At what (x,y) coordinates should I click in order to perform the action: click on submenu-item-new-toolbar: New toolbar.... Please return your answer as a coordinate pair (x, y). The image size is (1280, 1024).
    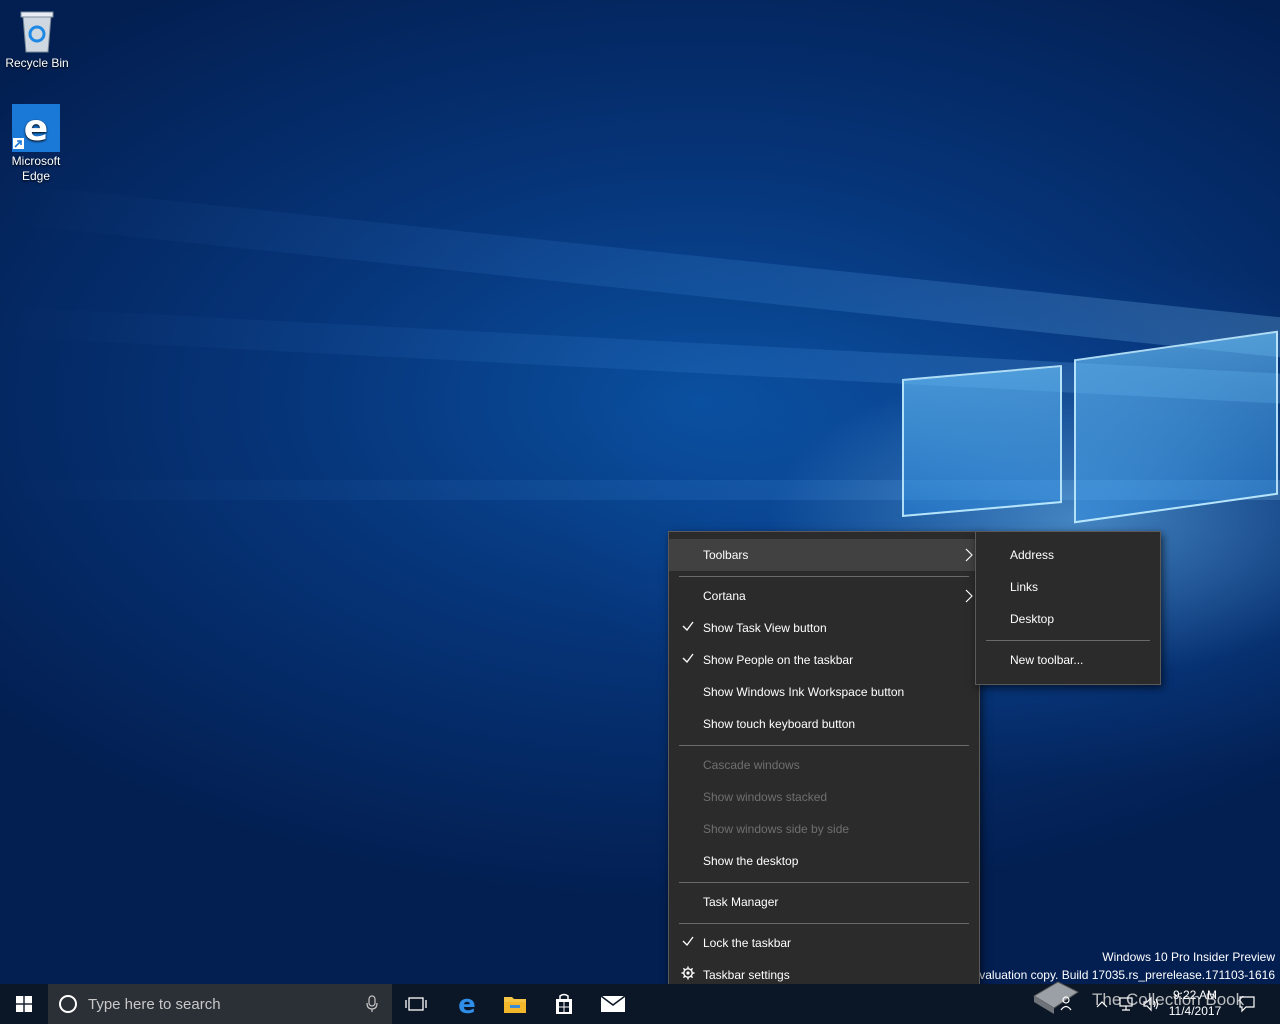
    Looking at the image, I should click on (1068, 660).